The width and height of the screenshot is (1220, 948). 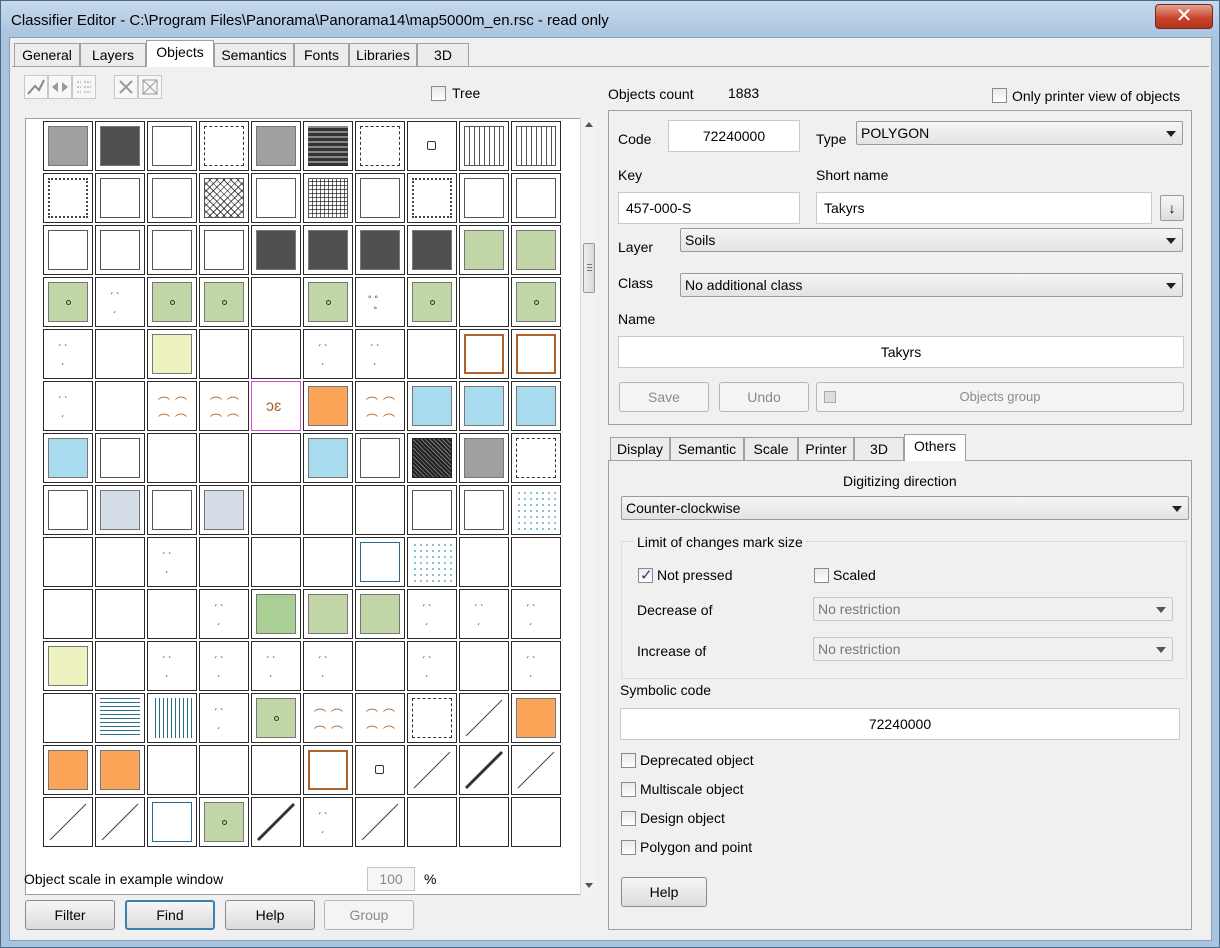 I want to click on subtab-semantic: Semantic, so click(x=707, y=449).